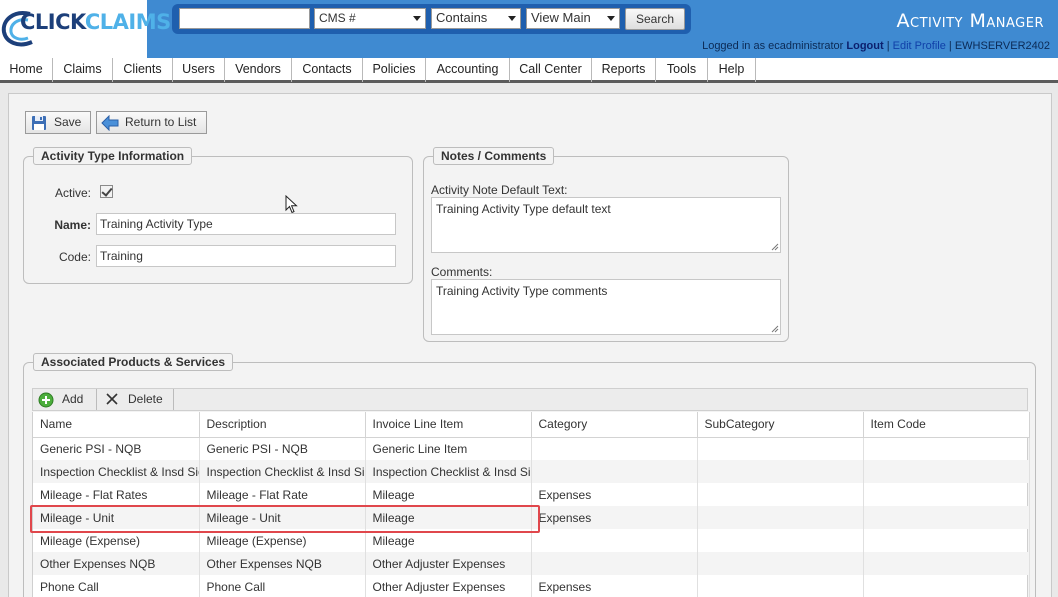 The width and height of the screenshot is (1058, 597). What do you see at coordinates (780, 425) in the screenshot?
I see `column-header-subcategory: SubCategory` at bounding box center [780, 425].